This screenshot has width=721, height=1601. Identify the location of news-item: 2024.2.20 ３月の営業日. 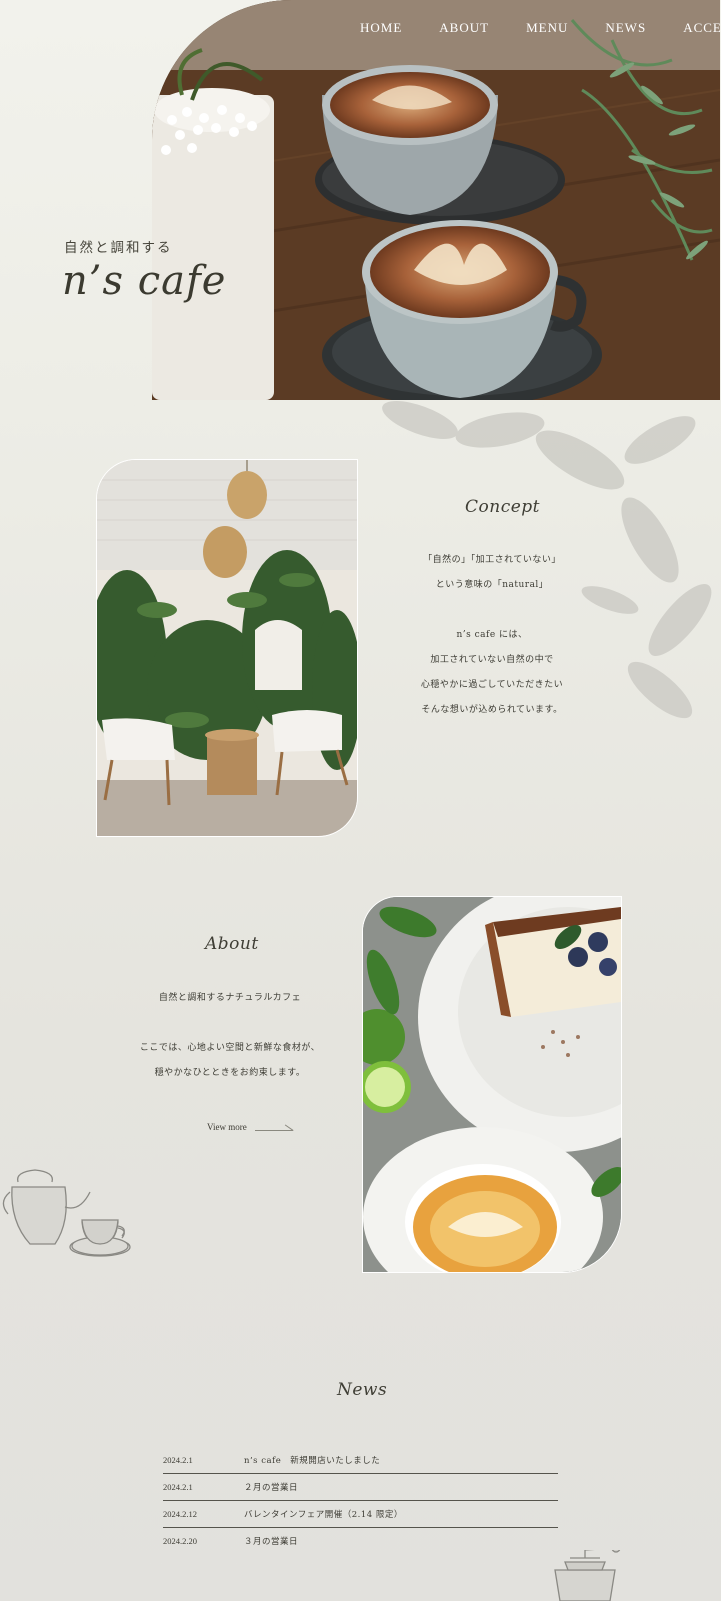
(360, 1541).